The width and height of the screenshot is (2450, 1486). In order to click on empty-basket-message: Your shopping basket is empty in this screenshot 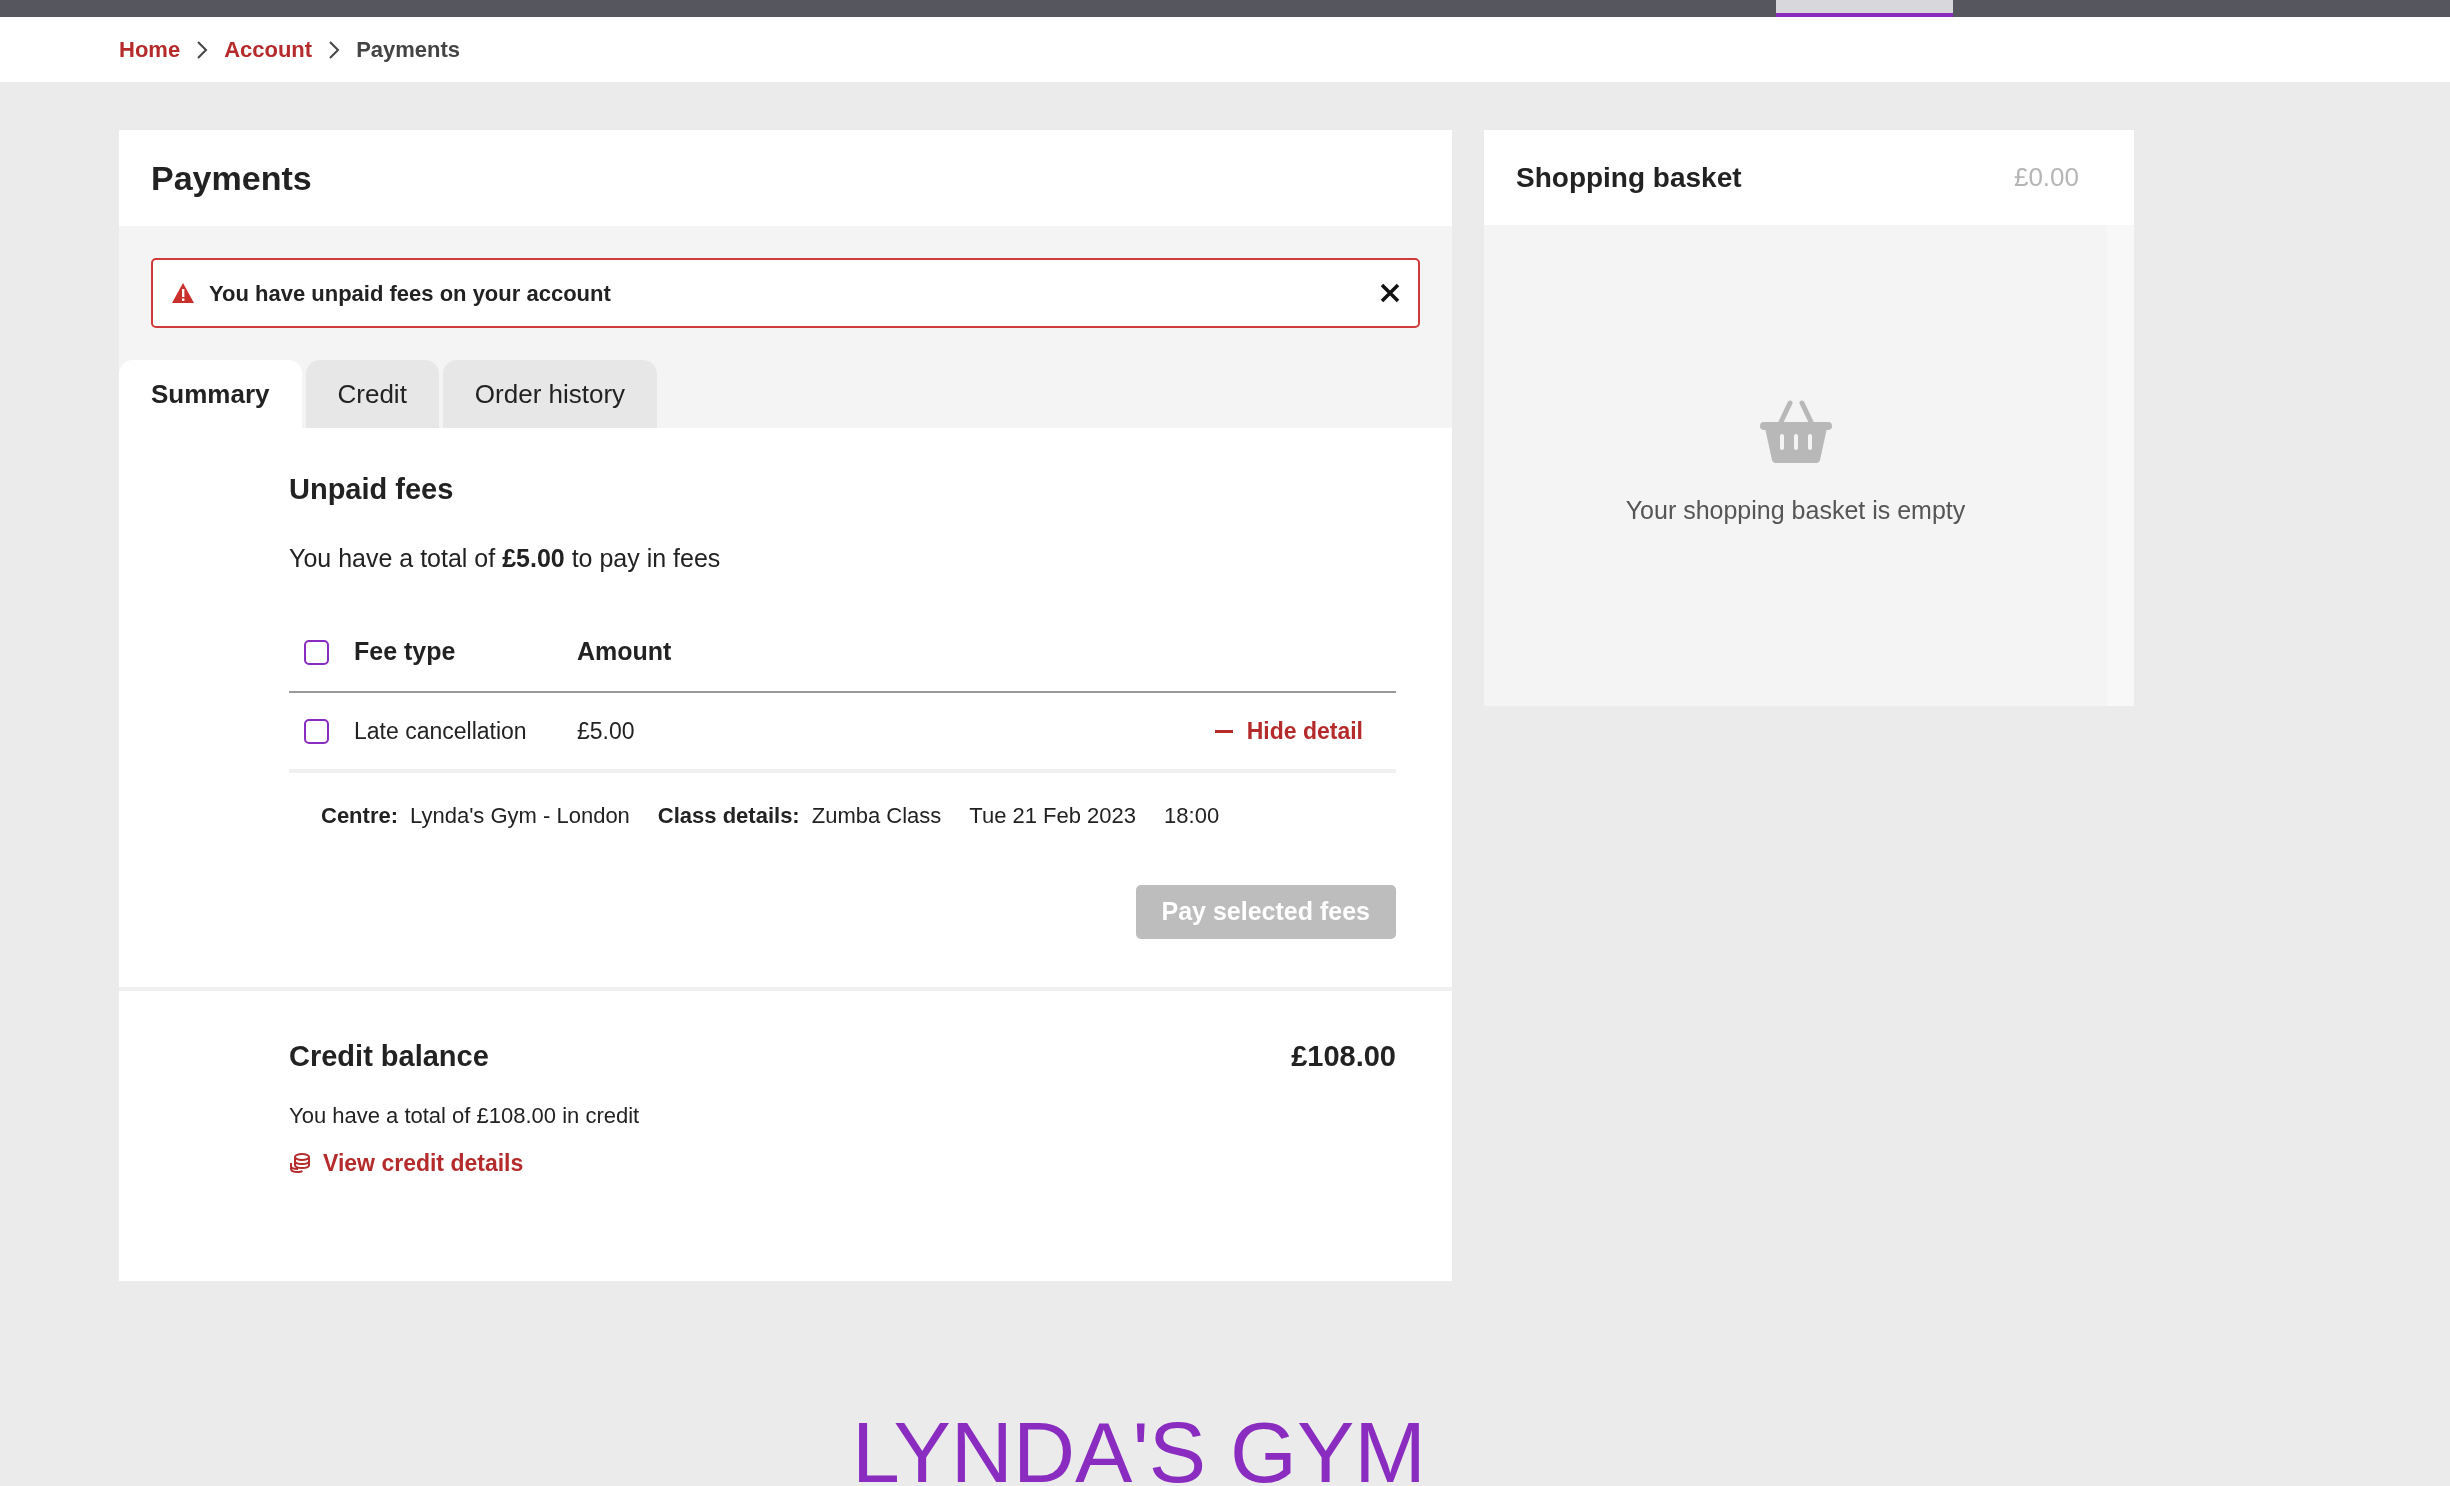, I will do `click(1795, 510)`.